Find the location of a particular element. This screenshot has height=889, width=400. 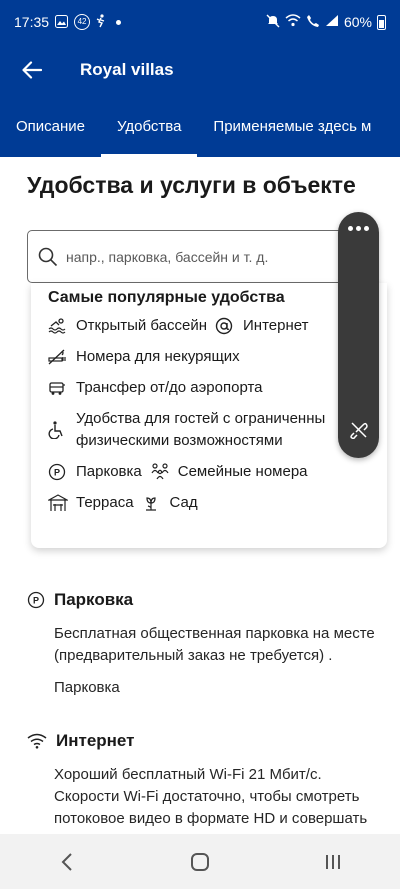

popular-row: Открытый бассейн Интернет is located at coordinates (217, 326).